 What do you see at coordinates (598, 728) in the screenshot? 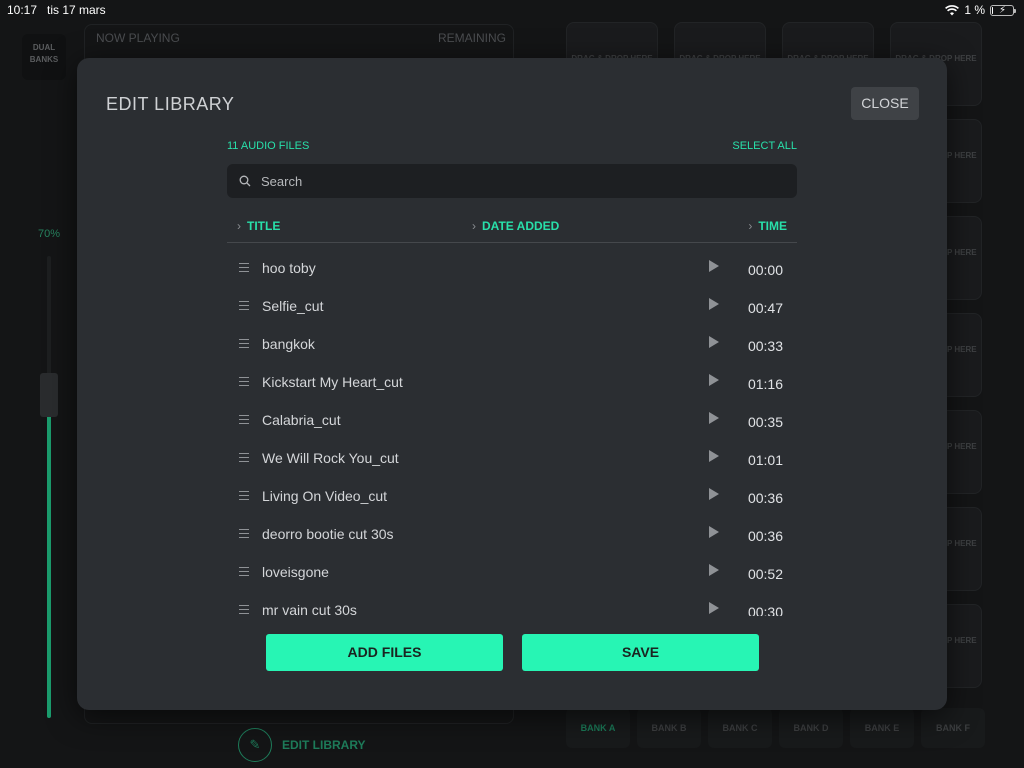
I see `bank-button: BANK A` at bounding box center [598, 728].